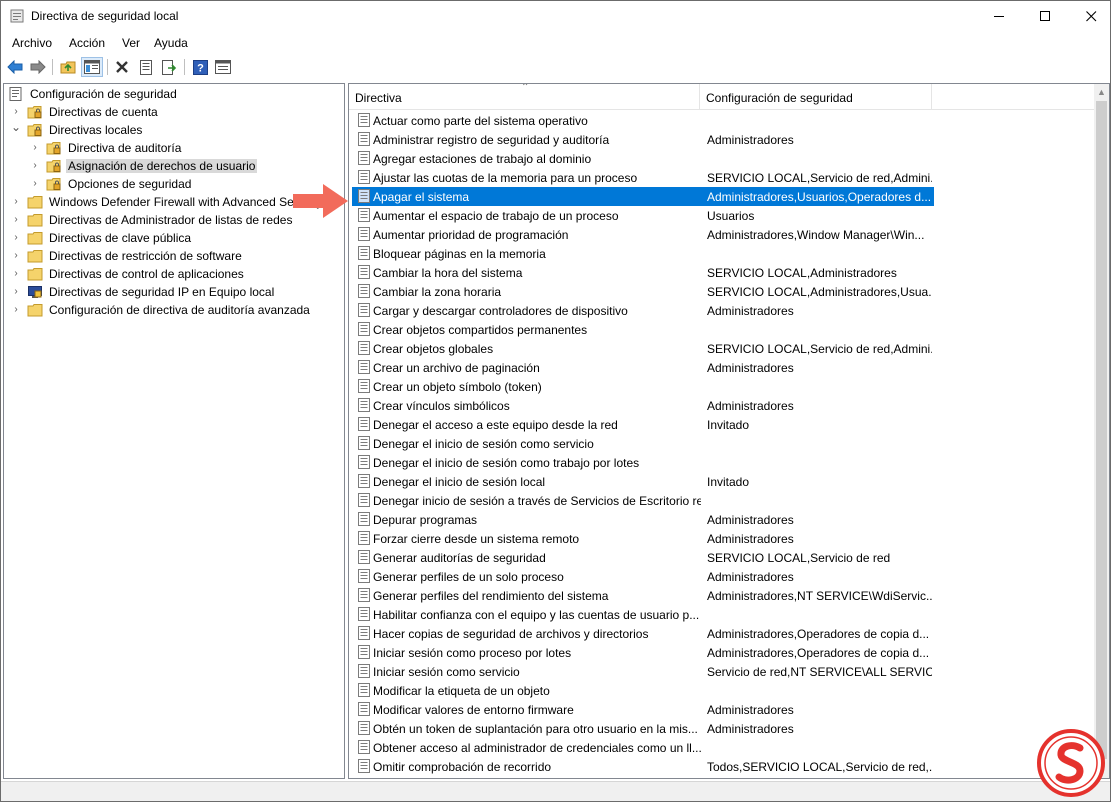 The image size is (1111, 802). Describe the element at coordinates (480, 330) in the screenshot. I see `policy-name: Crear objetos compartidos permanentes` at that location.